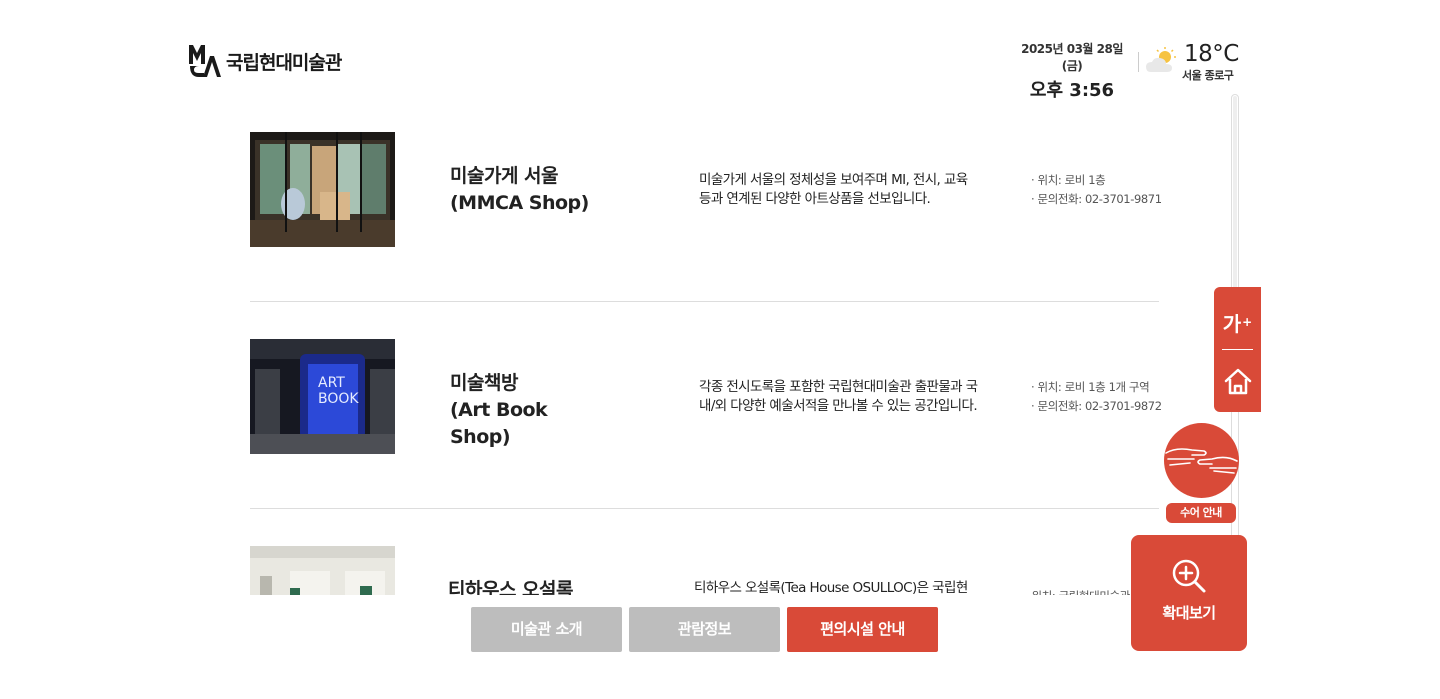 The width and height of the screenshot is (1440, 699). What do you see at coordinates (1235, 196) in the screenshot?
I see `scrollbar-thumb` at bounding box center [1235, 196].